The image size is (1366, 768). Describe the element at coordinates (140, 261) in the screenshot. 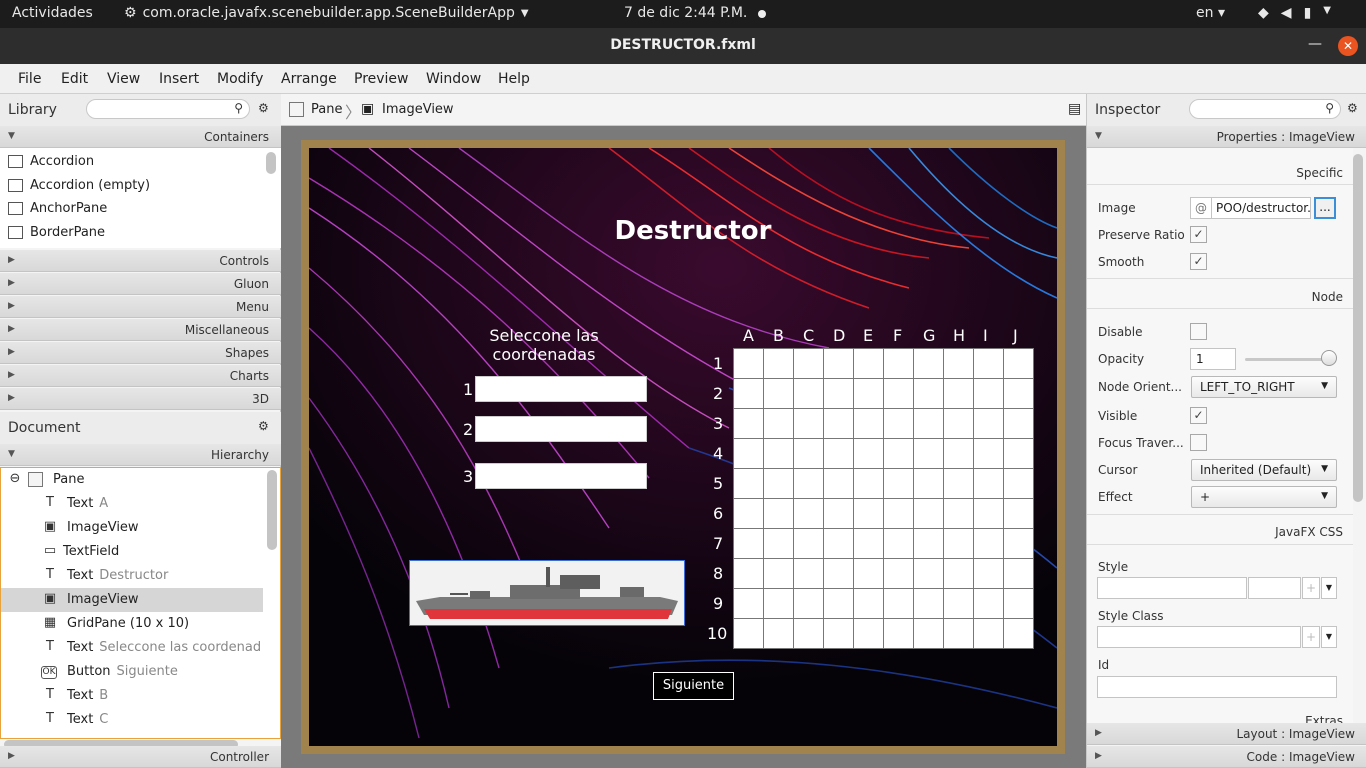

I see `section-controls: ▶ Controls` at that location.